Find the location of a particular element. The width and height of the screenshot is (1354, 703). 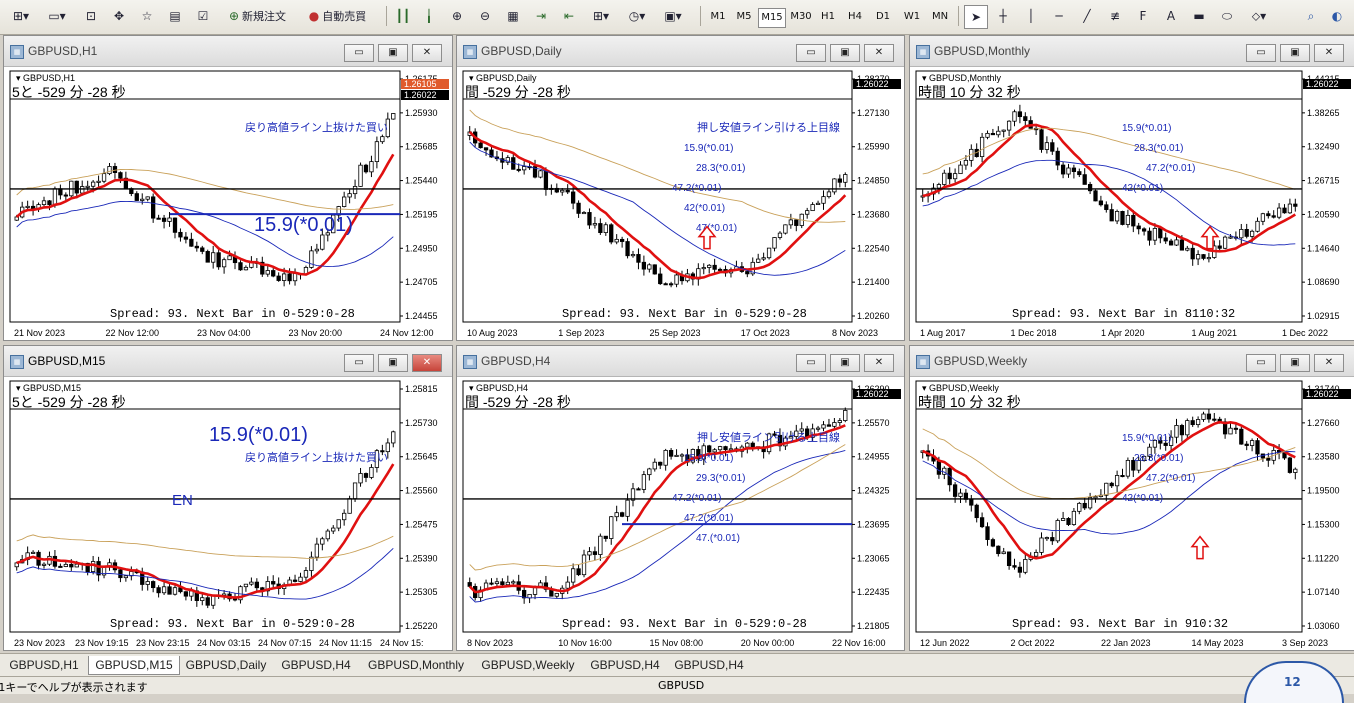

timeframe-m1: M1 is located at coordinates (718, 17).